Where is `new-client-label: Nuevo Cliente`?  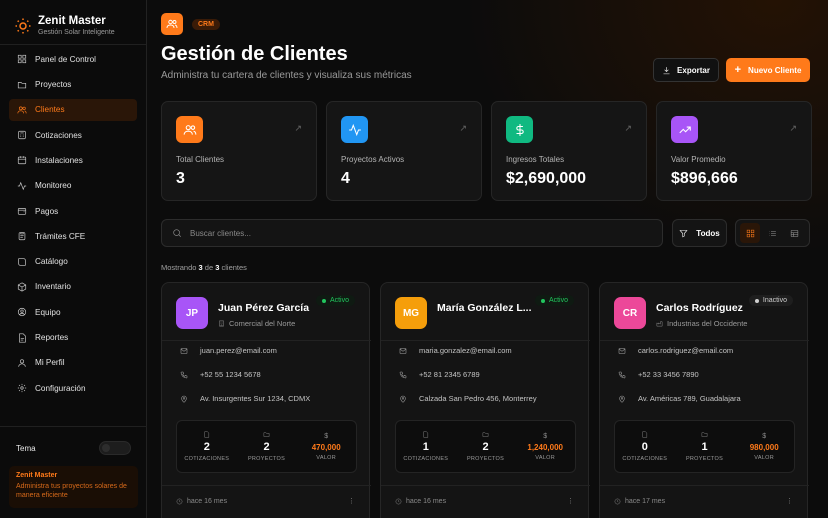
new-client-label: Nuevo Cliente is located at coordinates (775, 70).